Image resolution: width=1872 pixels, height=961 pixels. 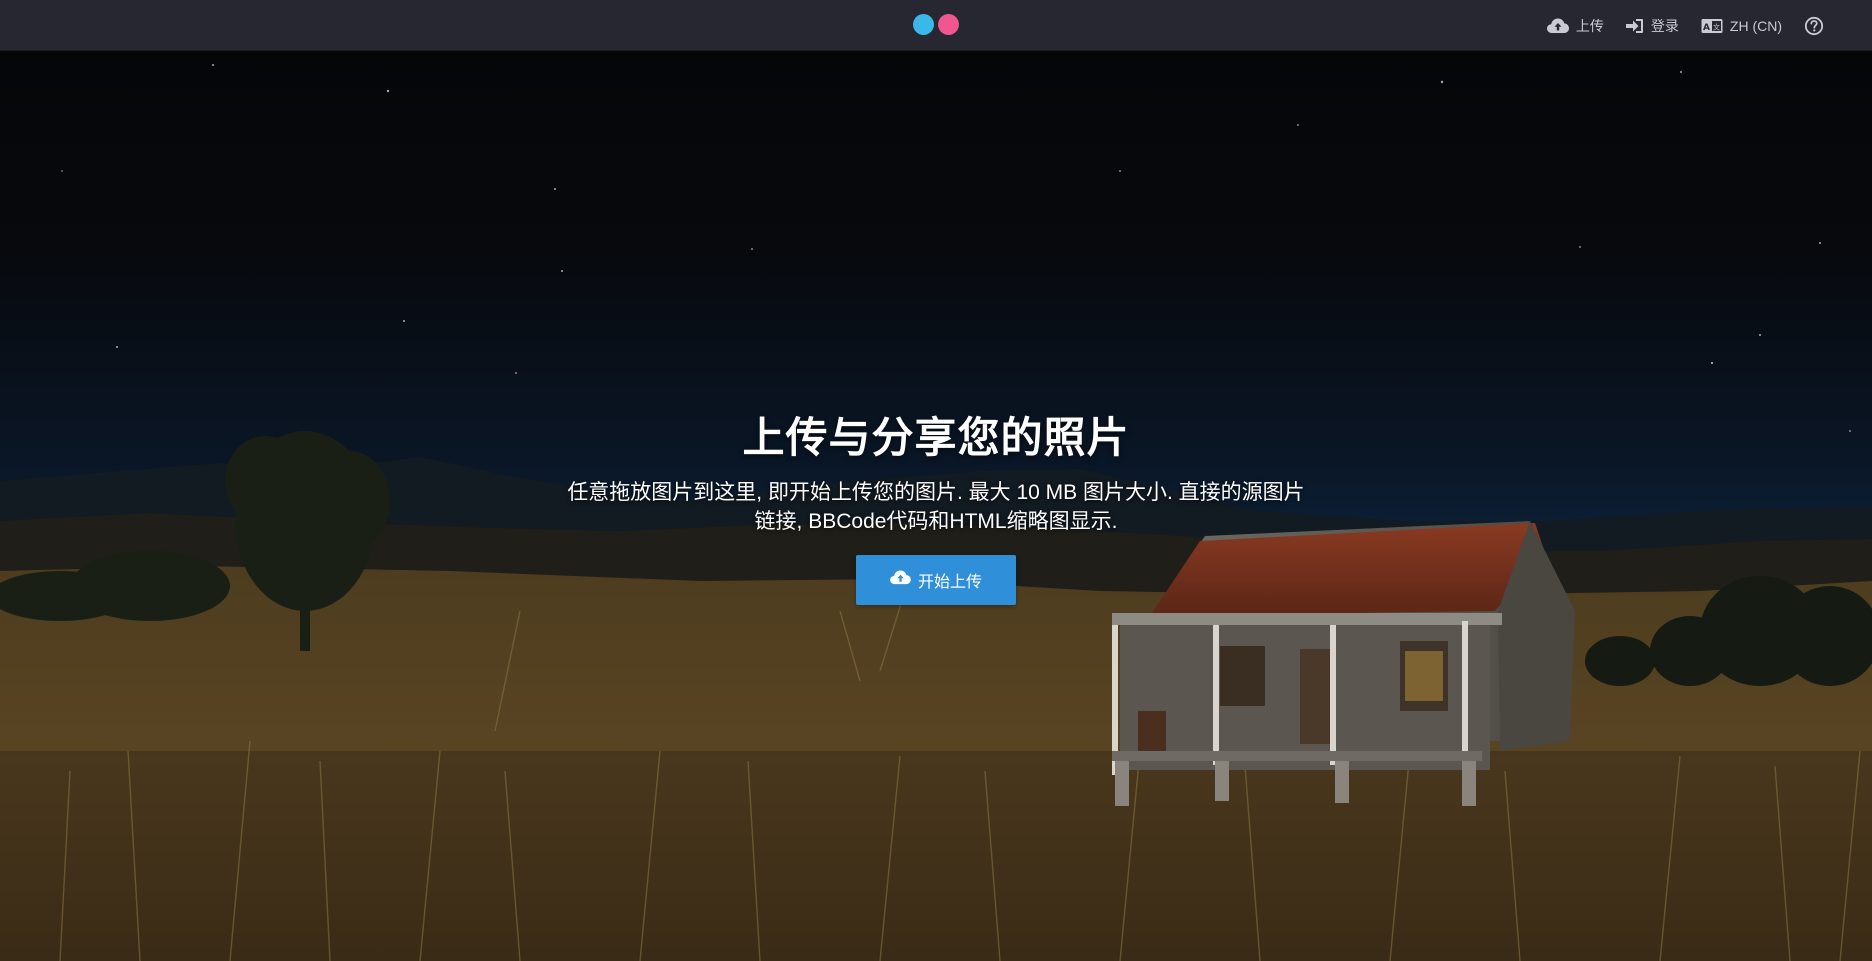 I want to click on language-icon: A 文, so click(x=1712, y=26).